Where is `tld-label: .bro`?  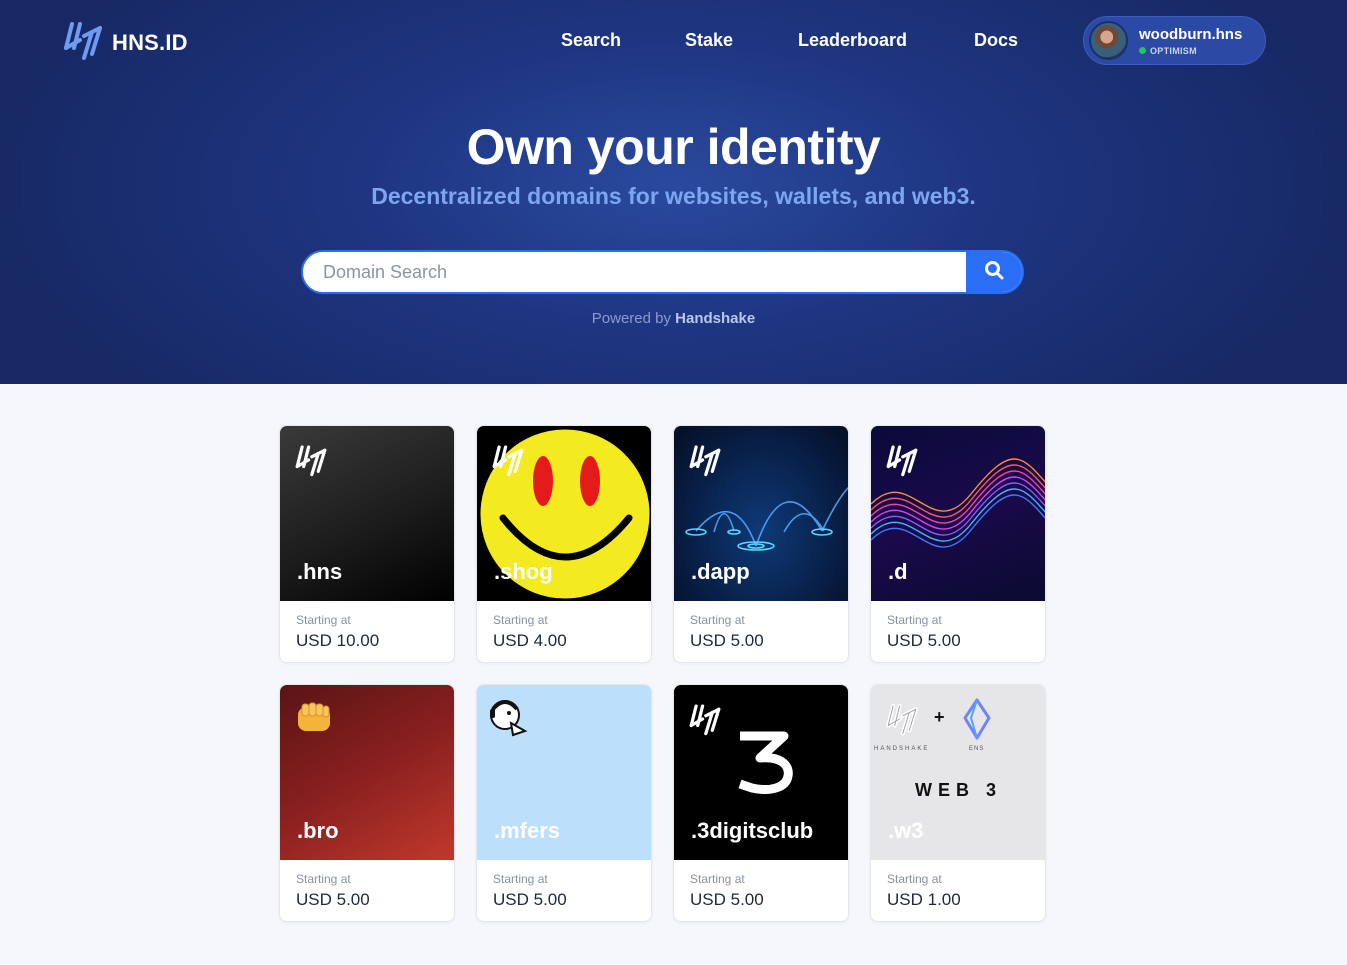 tld-label: .bro is located at coordinates (318, 830).